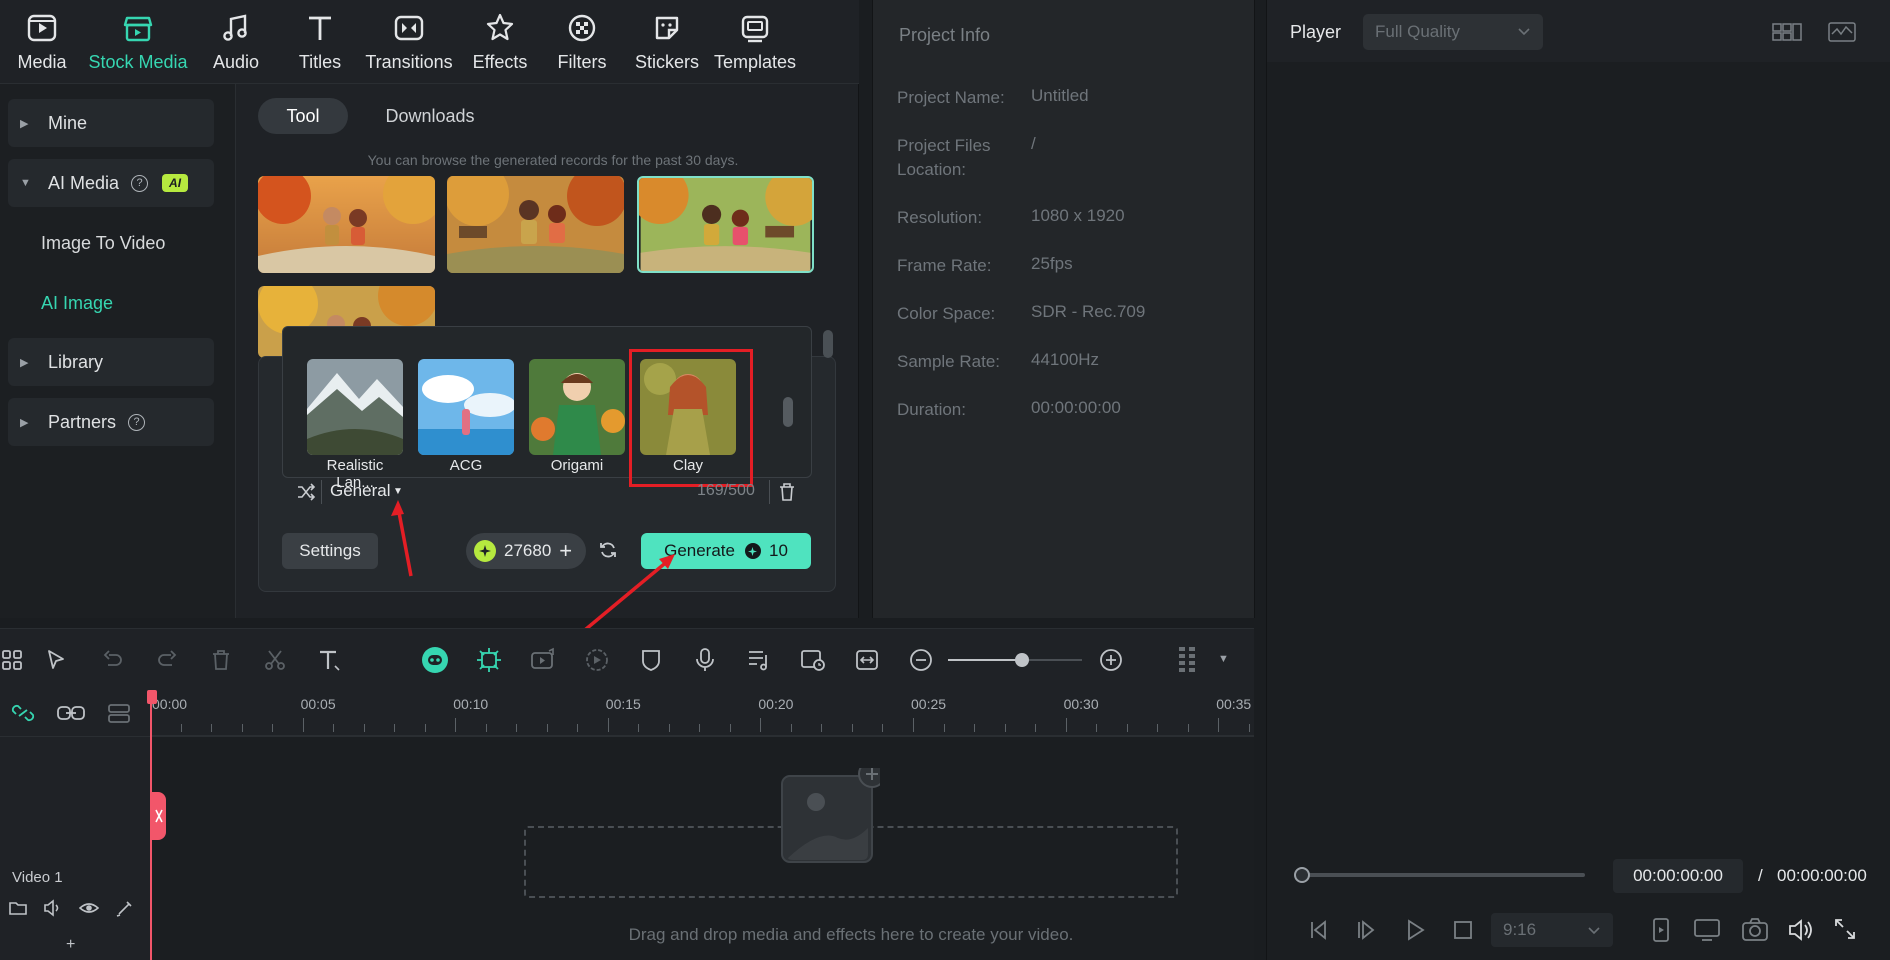 This screenshot has height=960, width=1890. Describe the element at coordinates (1302, 875) in the screenshot. I see `scrubber-handle` at that location.